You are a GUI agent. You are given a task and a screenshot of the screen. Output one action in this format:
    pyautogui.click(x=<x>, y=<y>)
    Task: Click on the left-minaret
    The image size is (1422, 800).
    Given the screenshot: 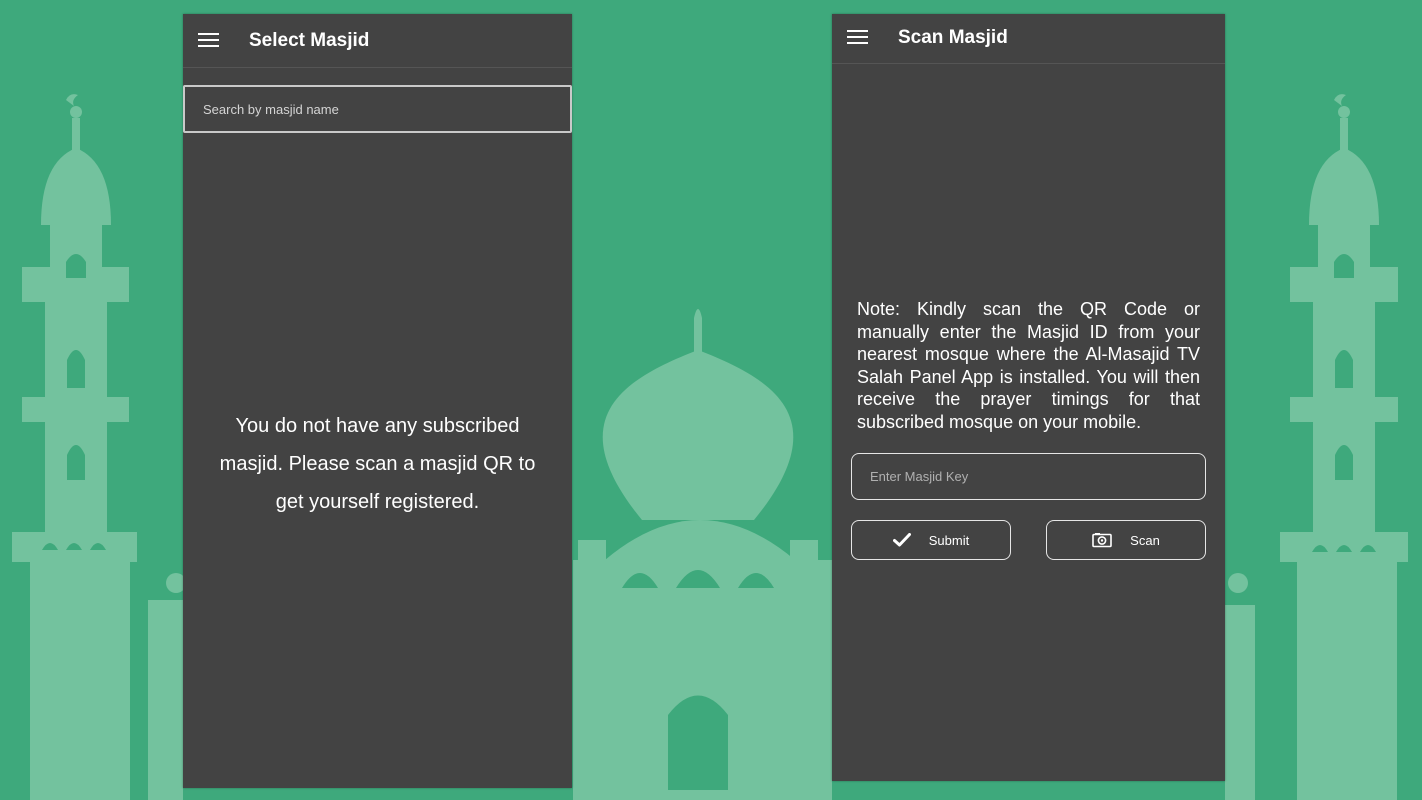 What is the action you would take?
    pyautogui.click(x=99, y=447)
    